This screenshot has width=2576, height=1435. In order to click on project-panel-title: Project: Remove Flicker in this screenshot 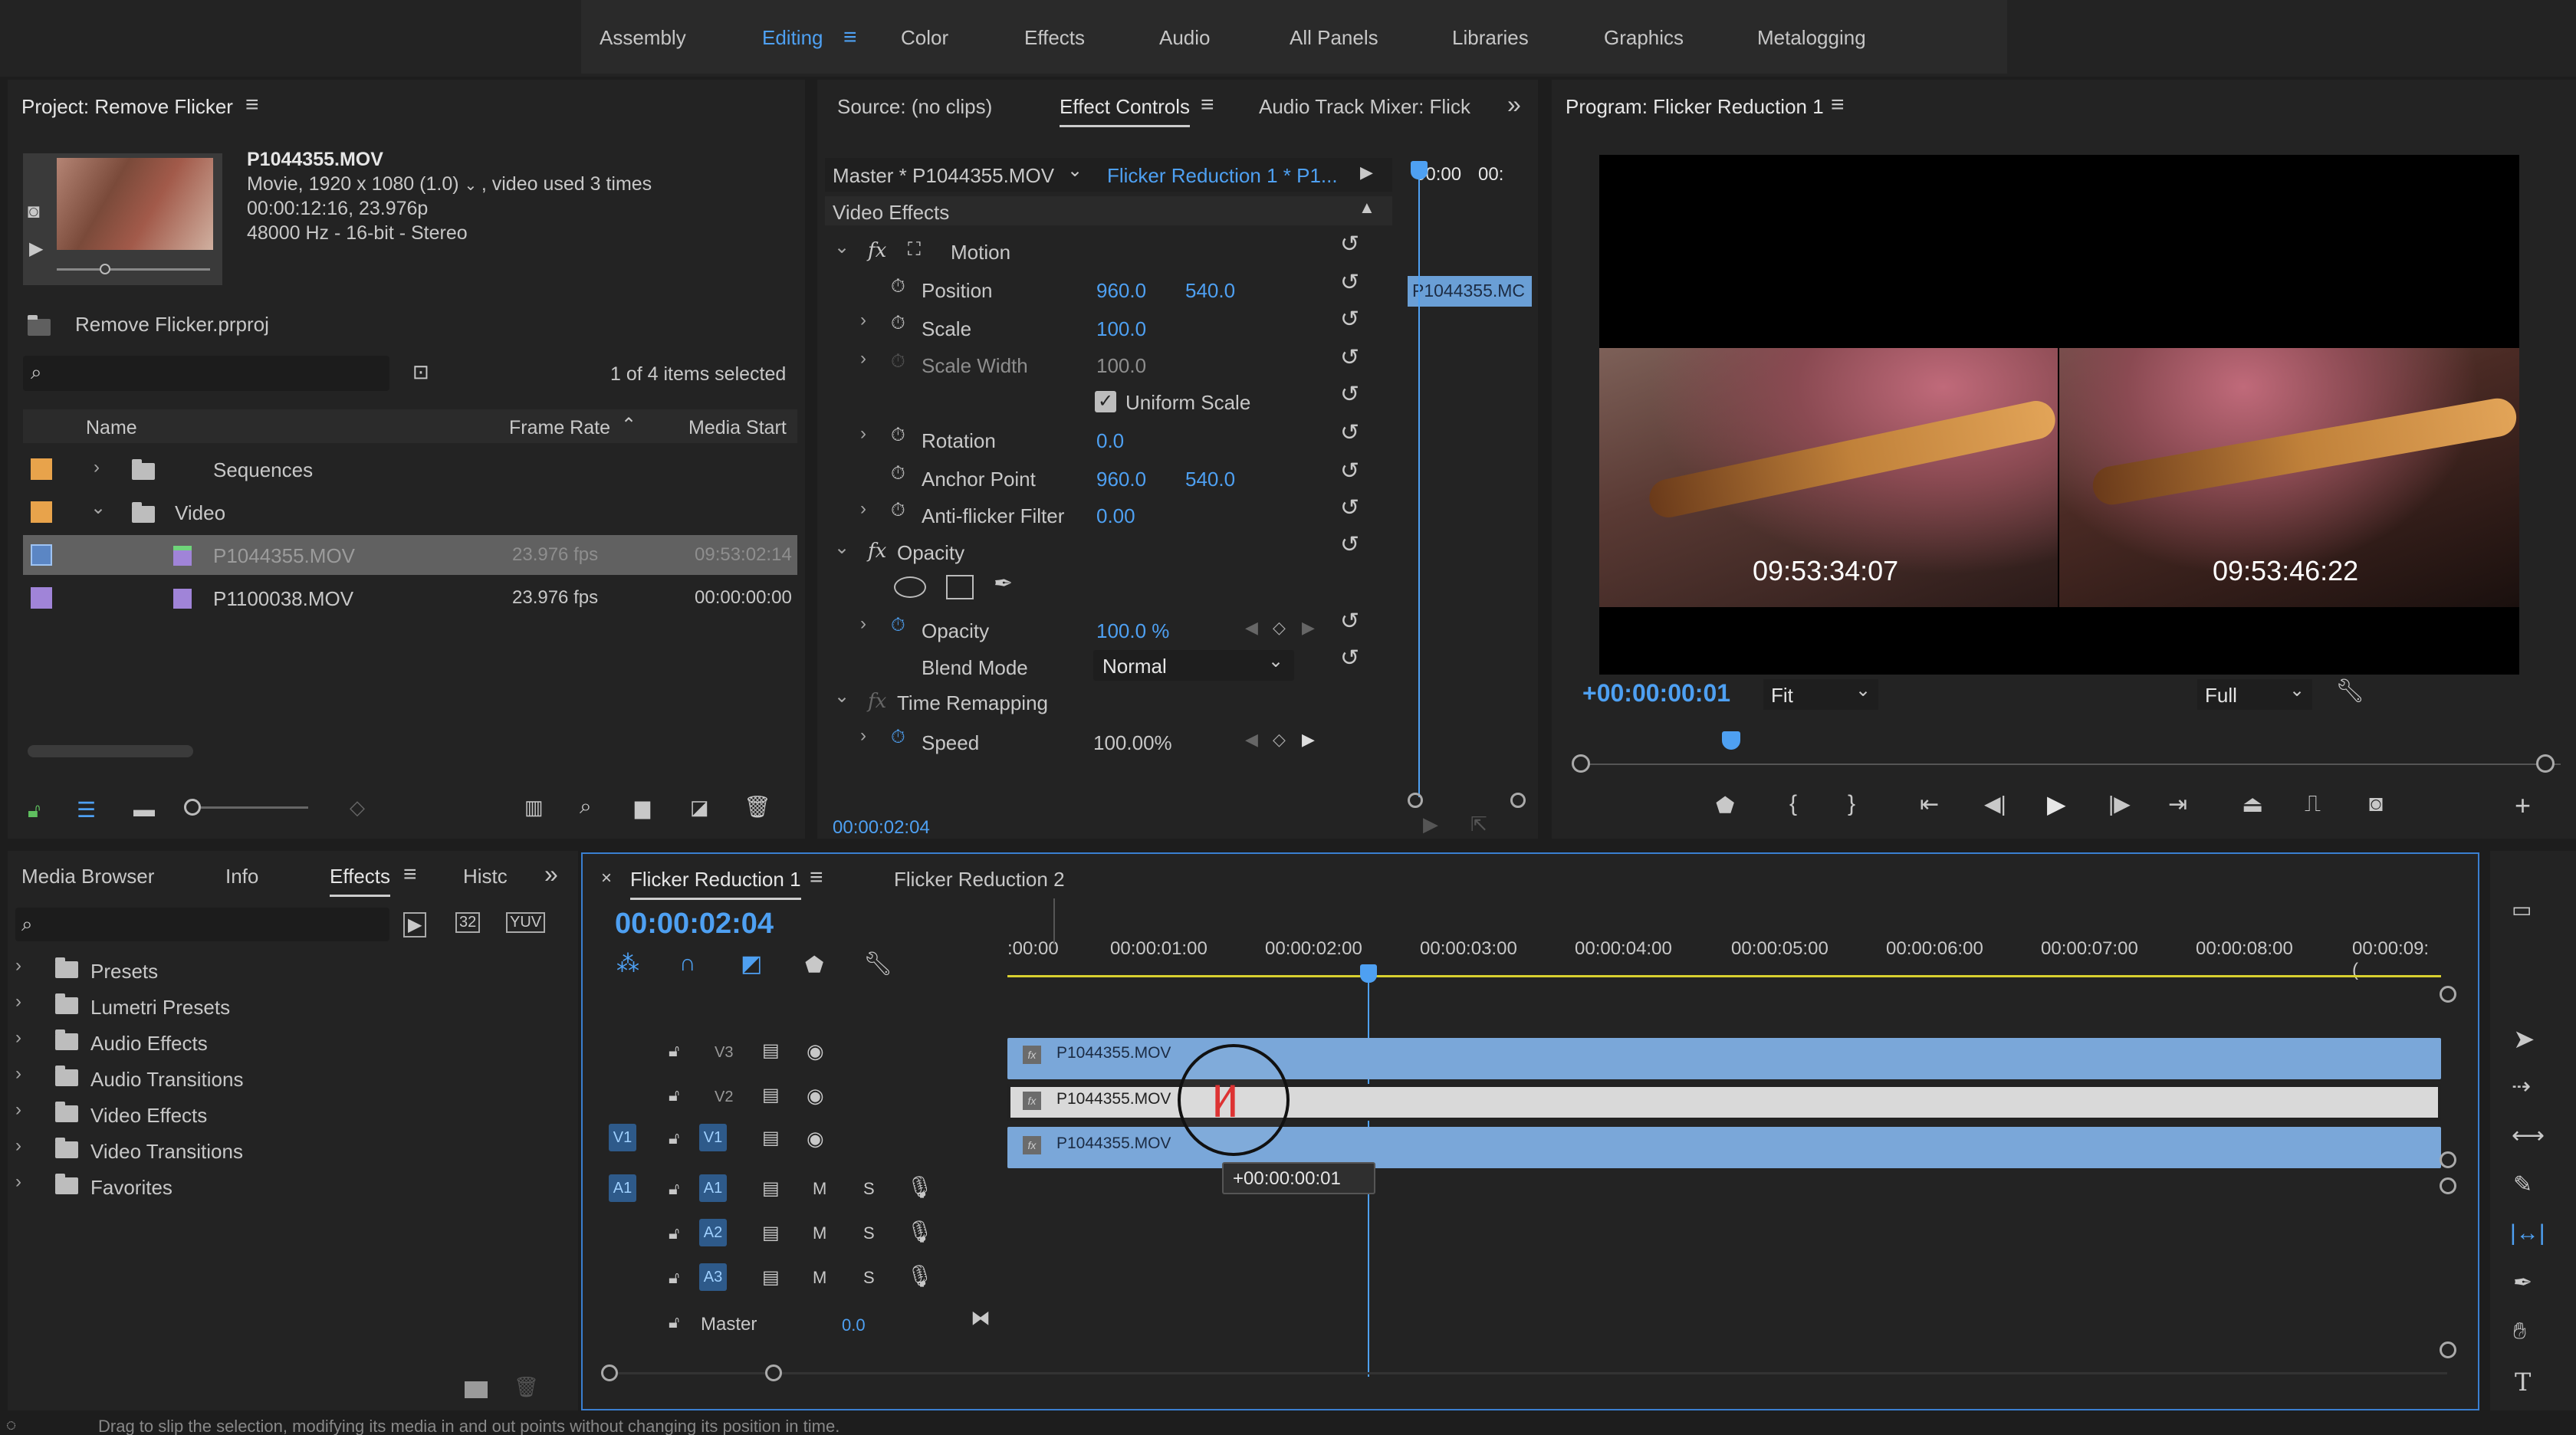, I will do `click(127, 107)`.